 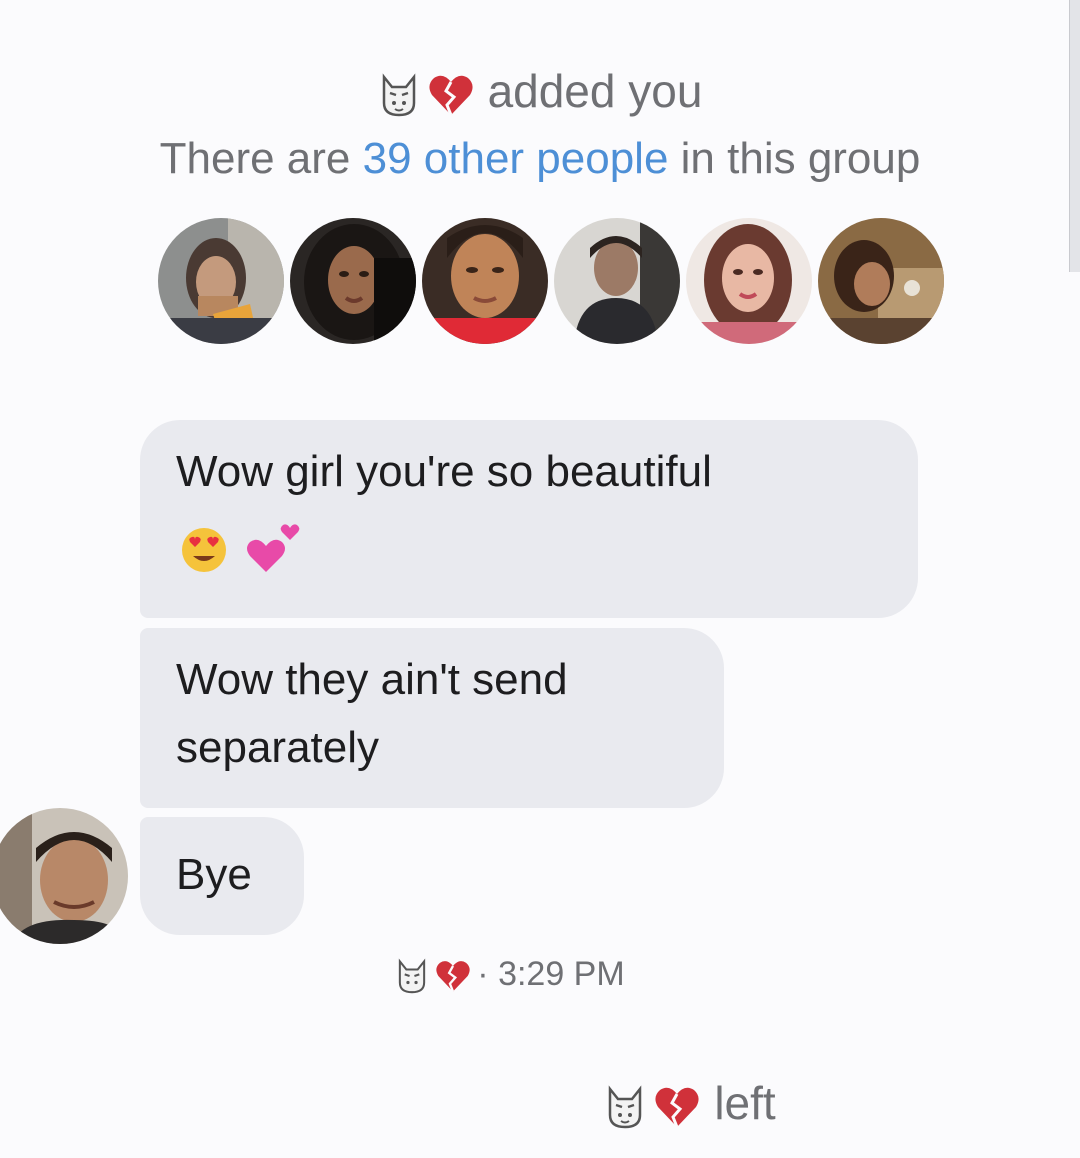 I want to click on message-bubble-2: Wow they ain't send separately, so click(x=432, y=718).